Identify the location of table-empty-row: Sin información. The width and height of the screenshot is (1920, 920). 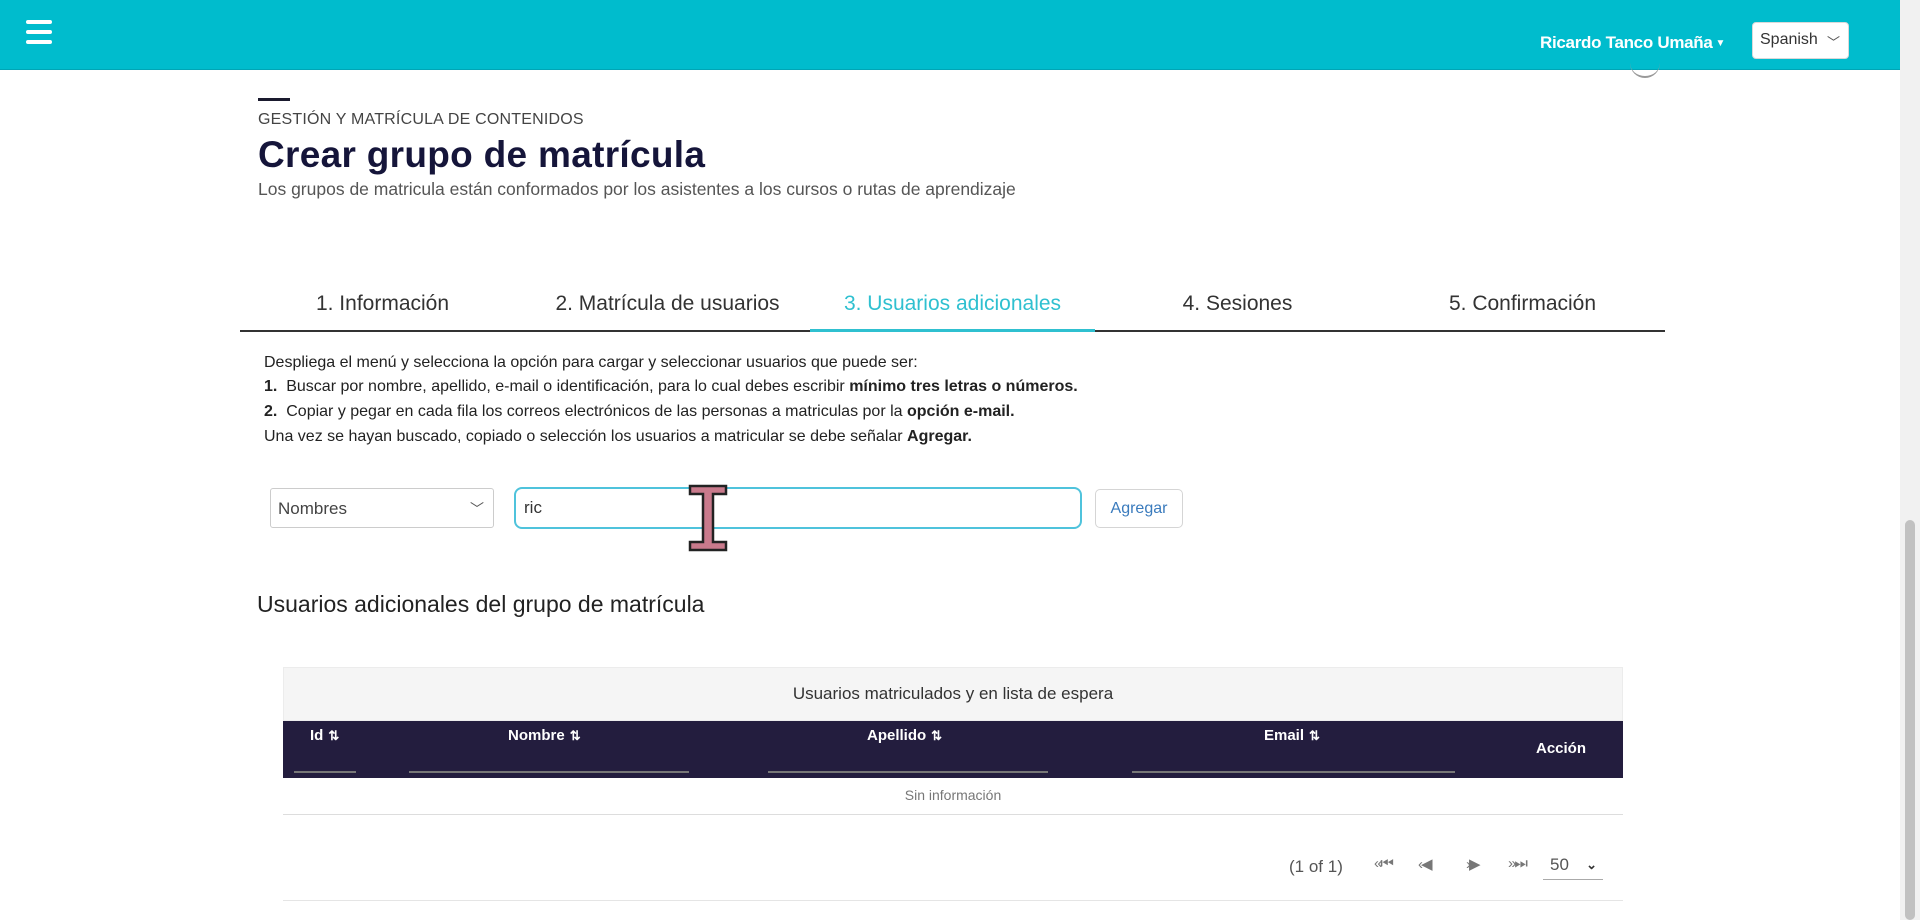
(953, 796).